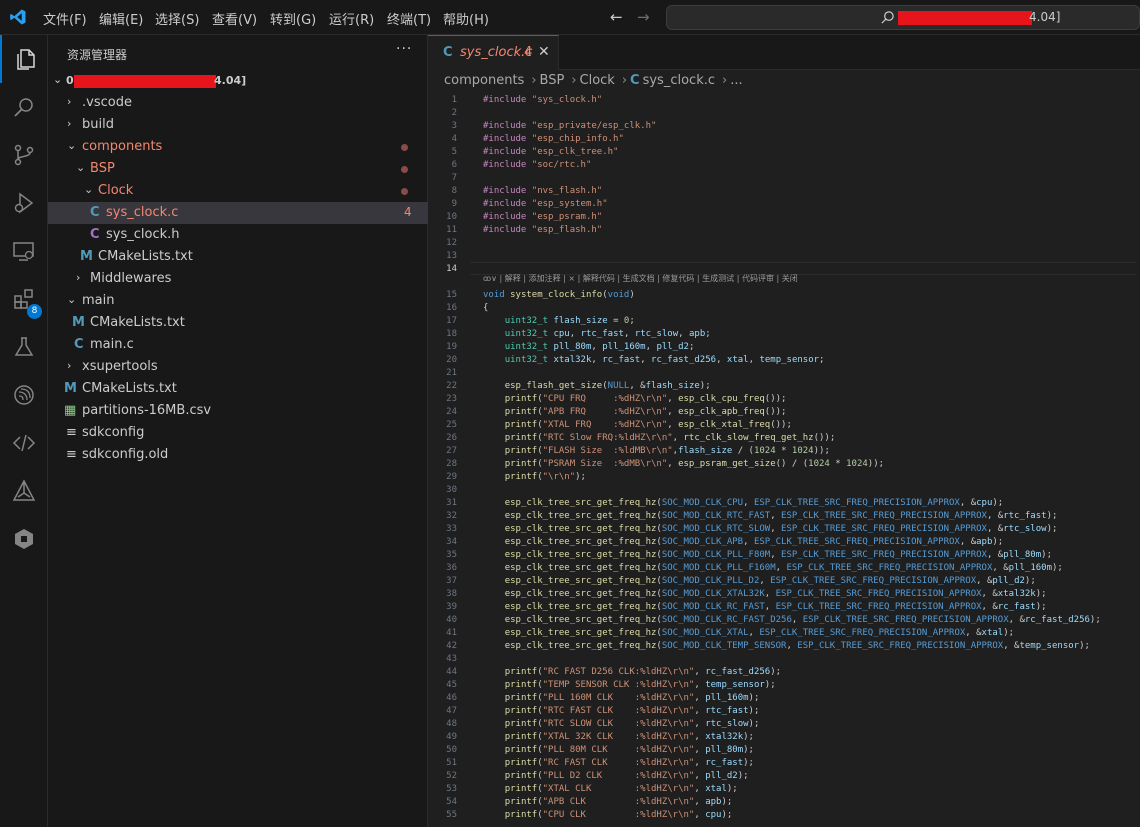 The width and height of the screenshot is (1140, 827). What do you see at coordinates (238, 235) in the screenshot?
I see `tree-item-sys-clock-h: C sys_clock.h` at bounding box center [238, 235].